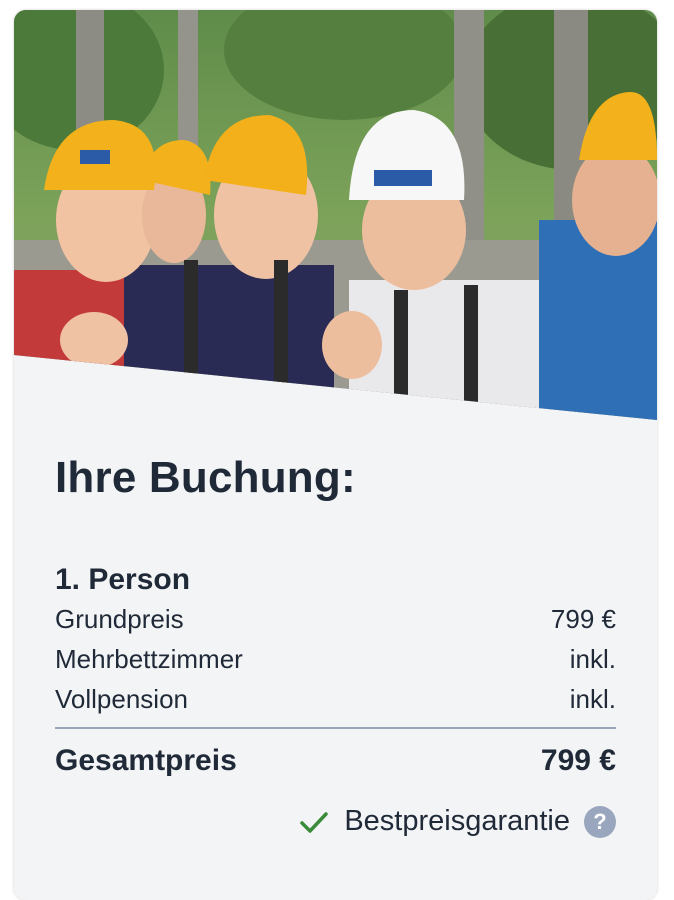  I want to click on price-row-value: 799 €, so click(583, 619).